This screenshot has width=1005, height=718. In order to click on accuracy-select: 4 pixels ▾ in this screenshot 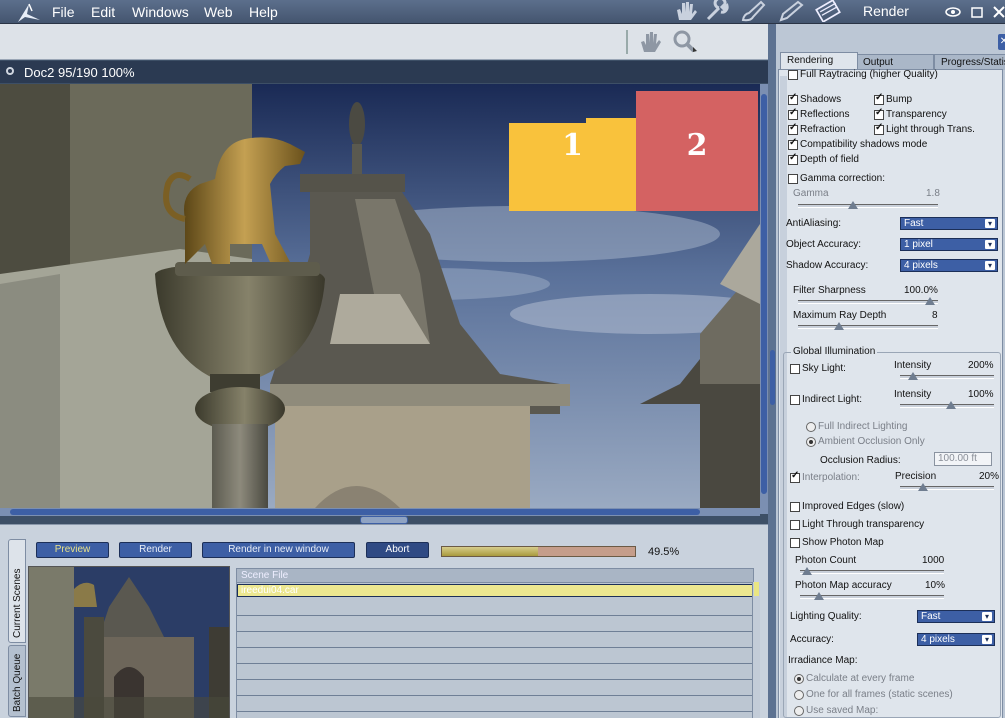, I will do `click(956, 639)`.